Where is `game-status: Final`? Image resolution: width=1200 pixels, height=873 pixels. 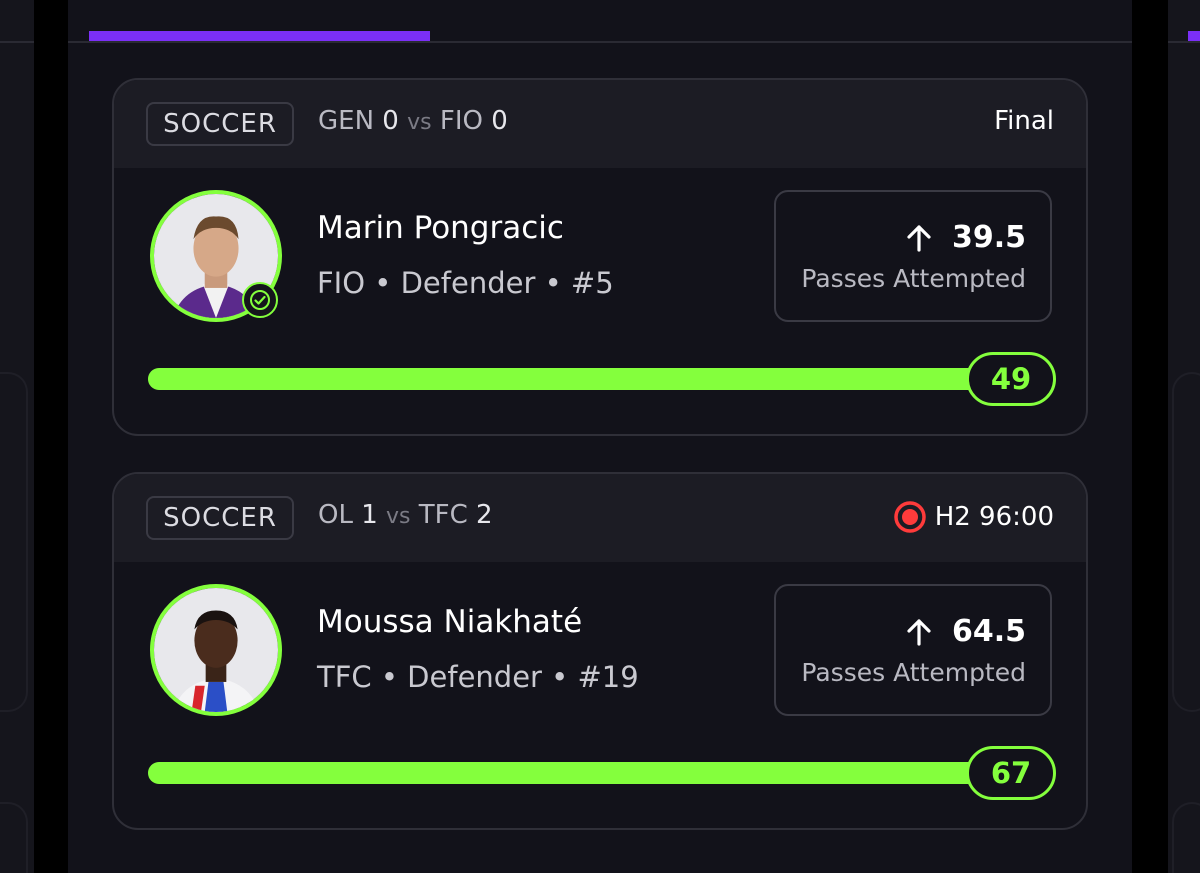 game-status: Final is located at coordinates (1024, 121).